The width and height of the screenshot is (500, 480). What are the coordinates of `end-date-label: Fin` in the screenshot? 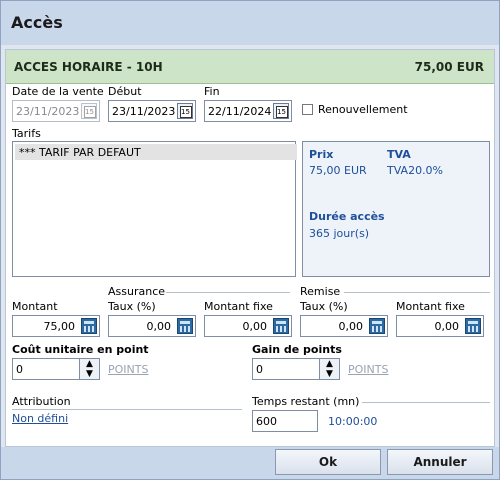 It's located at (212, 91).